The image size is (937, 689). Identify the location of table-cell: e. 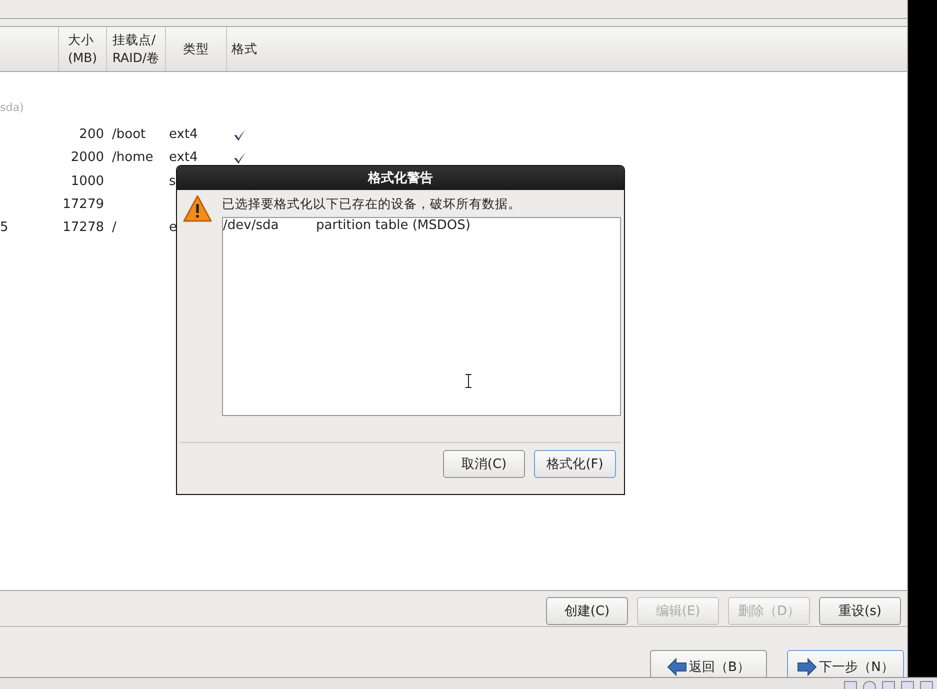
(173, 228).